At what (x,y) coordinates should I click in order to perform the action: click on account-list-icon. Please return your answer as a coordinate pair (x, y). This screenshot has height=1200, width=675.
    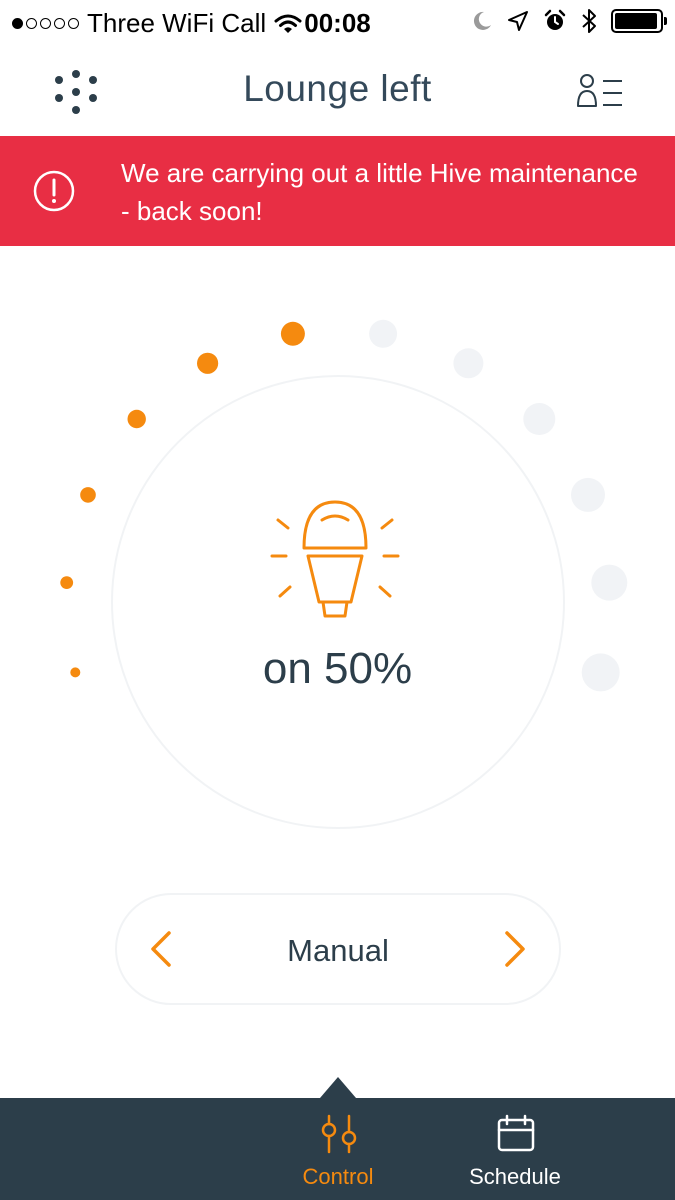
    Looking at the image, I should click on (600, 91).